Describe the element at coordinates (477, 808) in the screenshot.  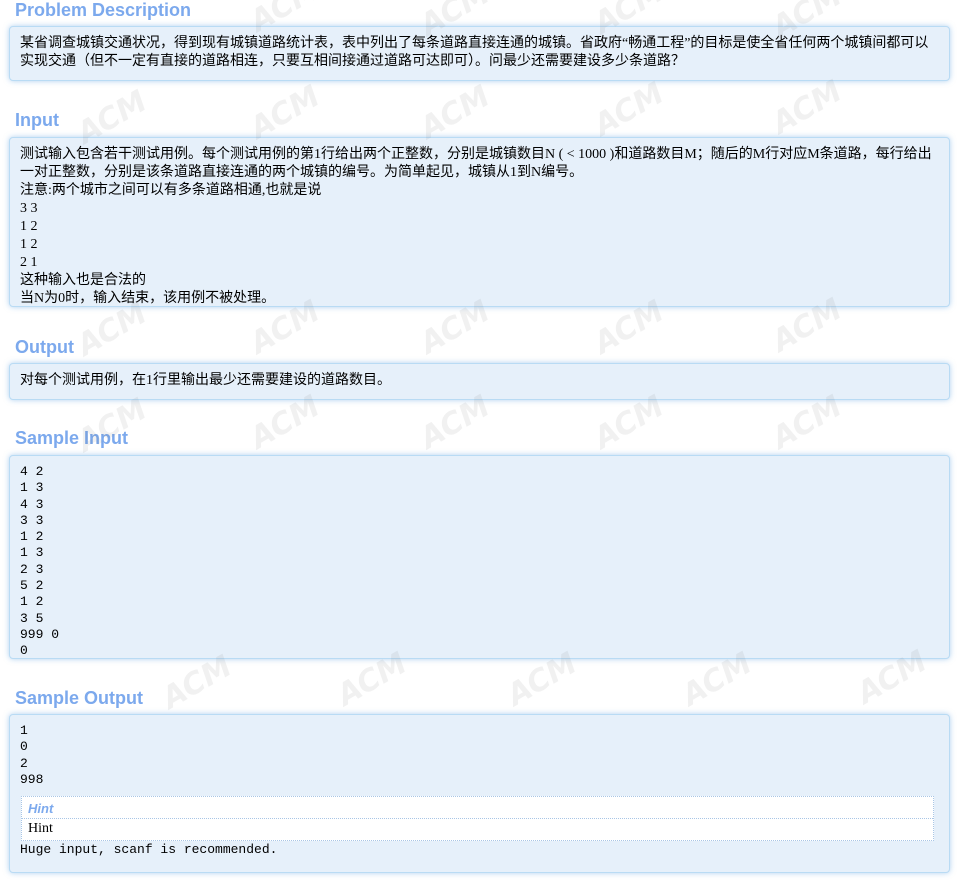
I see `hint-title: Hint` at that location.